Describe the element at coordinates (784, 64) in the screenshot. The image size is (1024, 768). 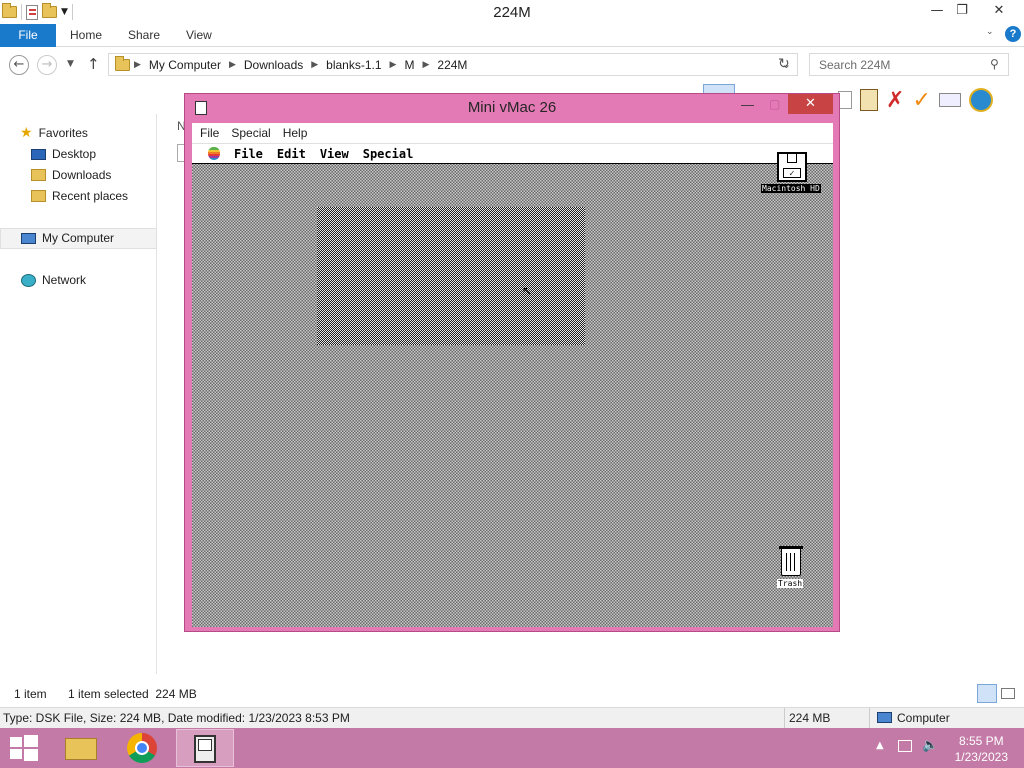
I see `refresh-icon: ↻` at that location.